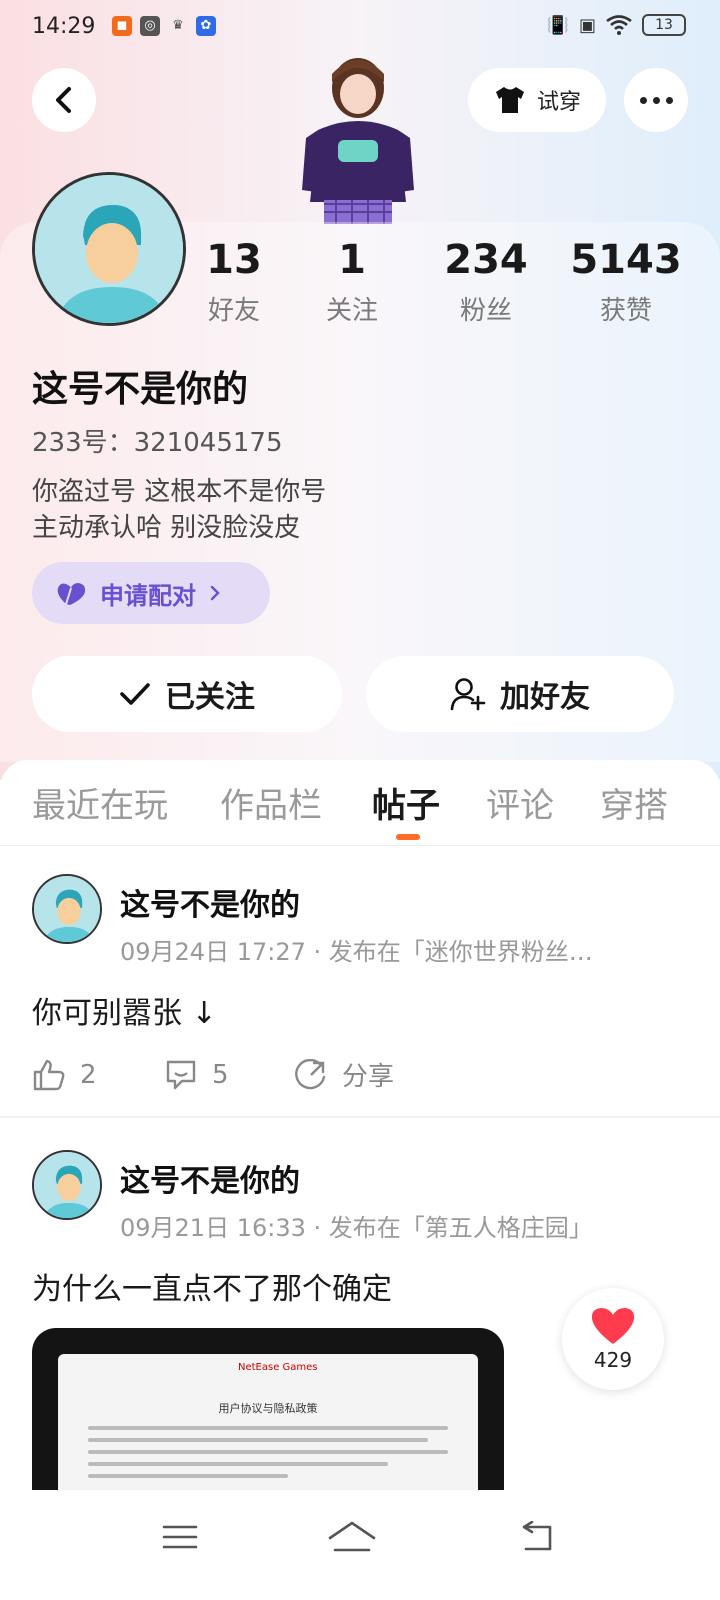  What do you see at coordinates (49, 1074) in the screenshot?
I see `thumbs-up-icon` at bounding box center [49, 1074].